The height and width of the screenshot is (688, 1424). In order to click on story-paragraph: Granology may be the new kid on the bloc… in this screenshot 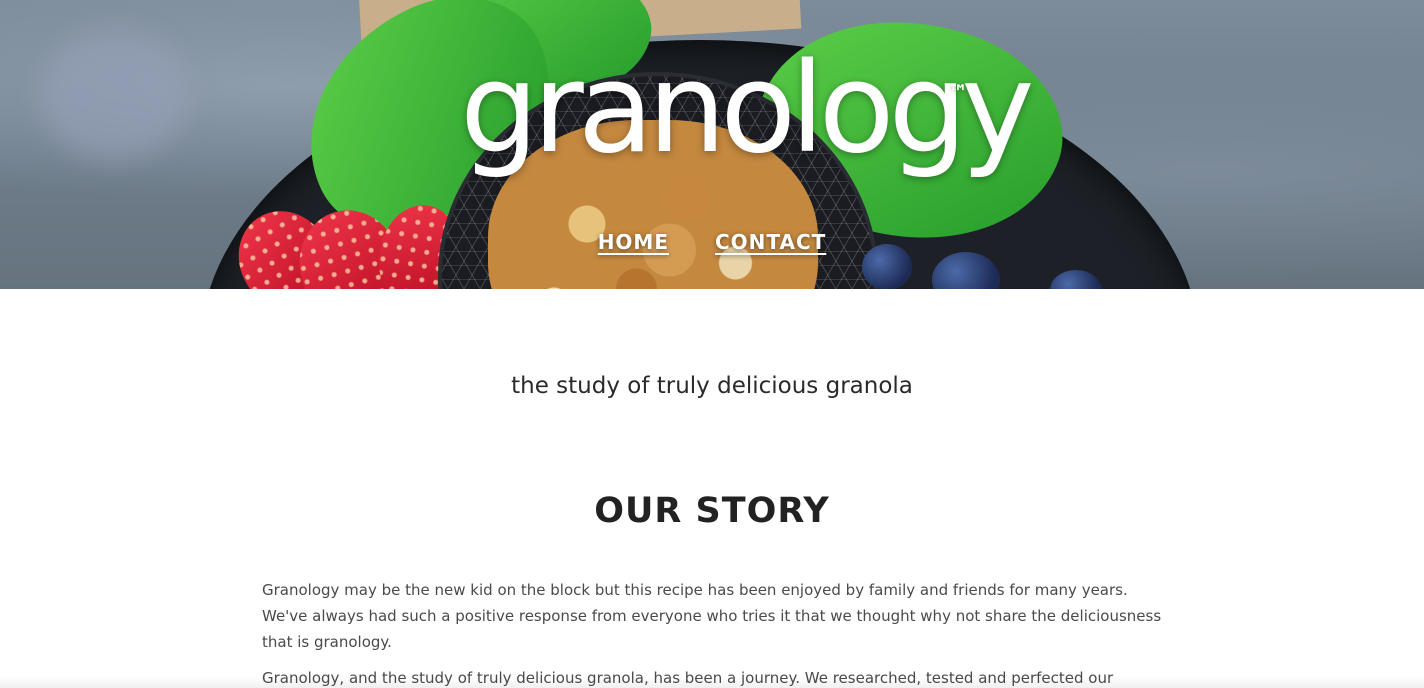, I will do `click(712, 616)`.